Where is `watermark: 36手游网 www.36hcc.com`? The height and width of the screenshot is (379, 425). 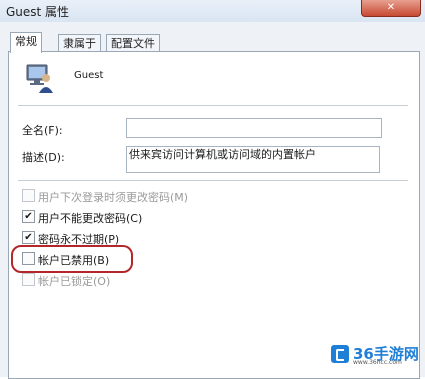
watermark: 36手游网 www.36hcc.com is located at coordinates (375, 356).